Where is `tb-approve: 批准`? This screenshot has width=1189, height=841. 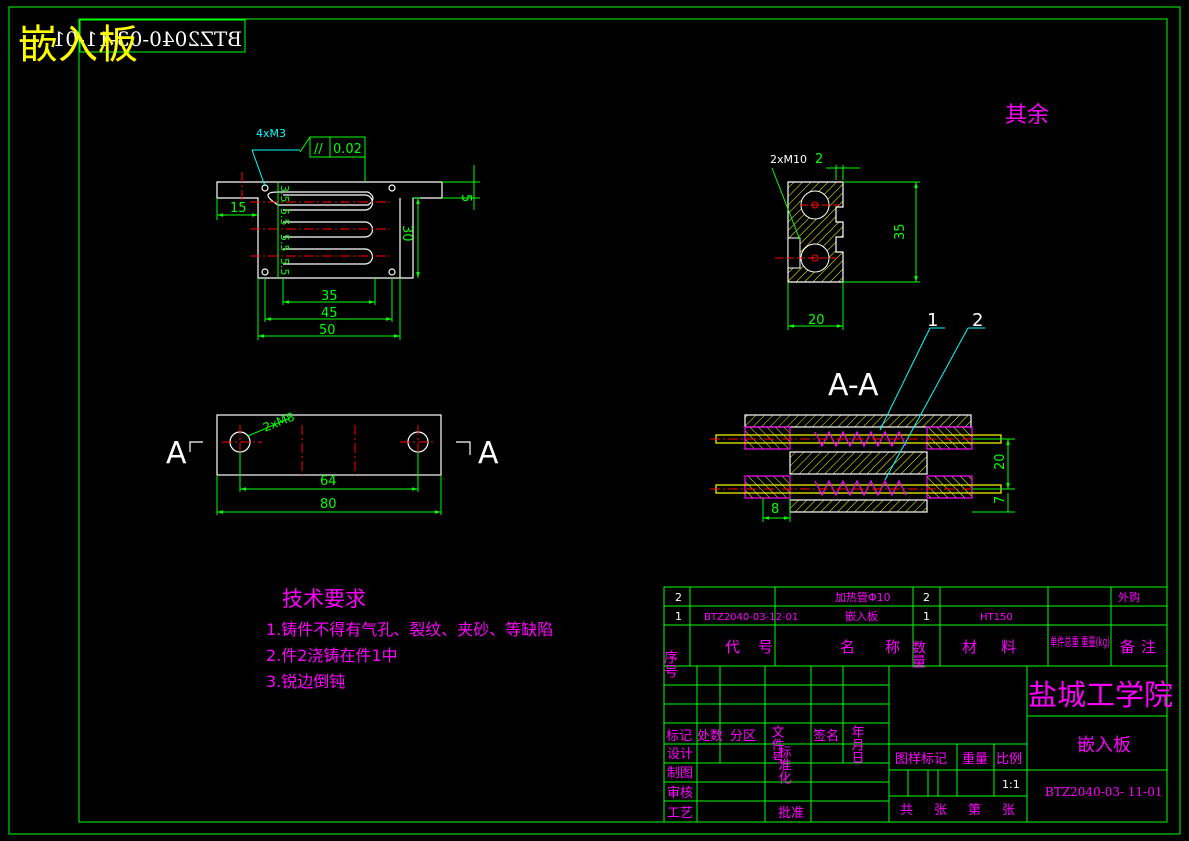
tb-approve: 批准 is located at coordinates (791, 813).